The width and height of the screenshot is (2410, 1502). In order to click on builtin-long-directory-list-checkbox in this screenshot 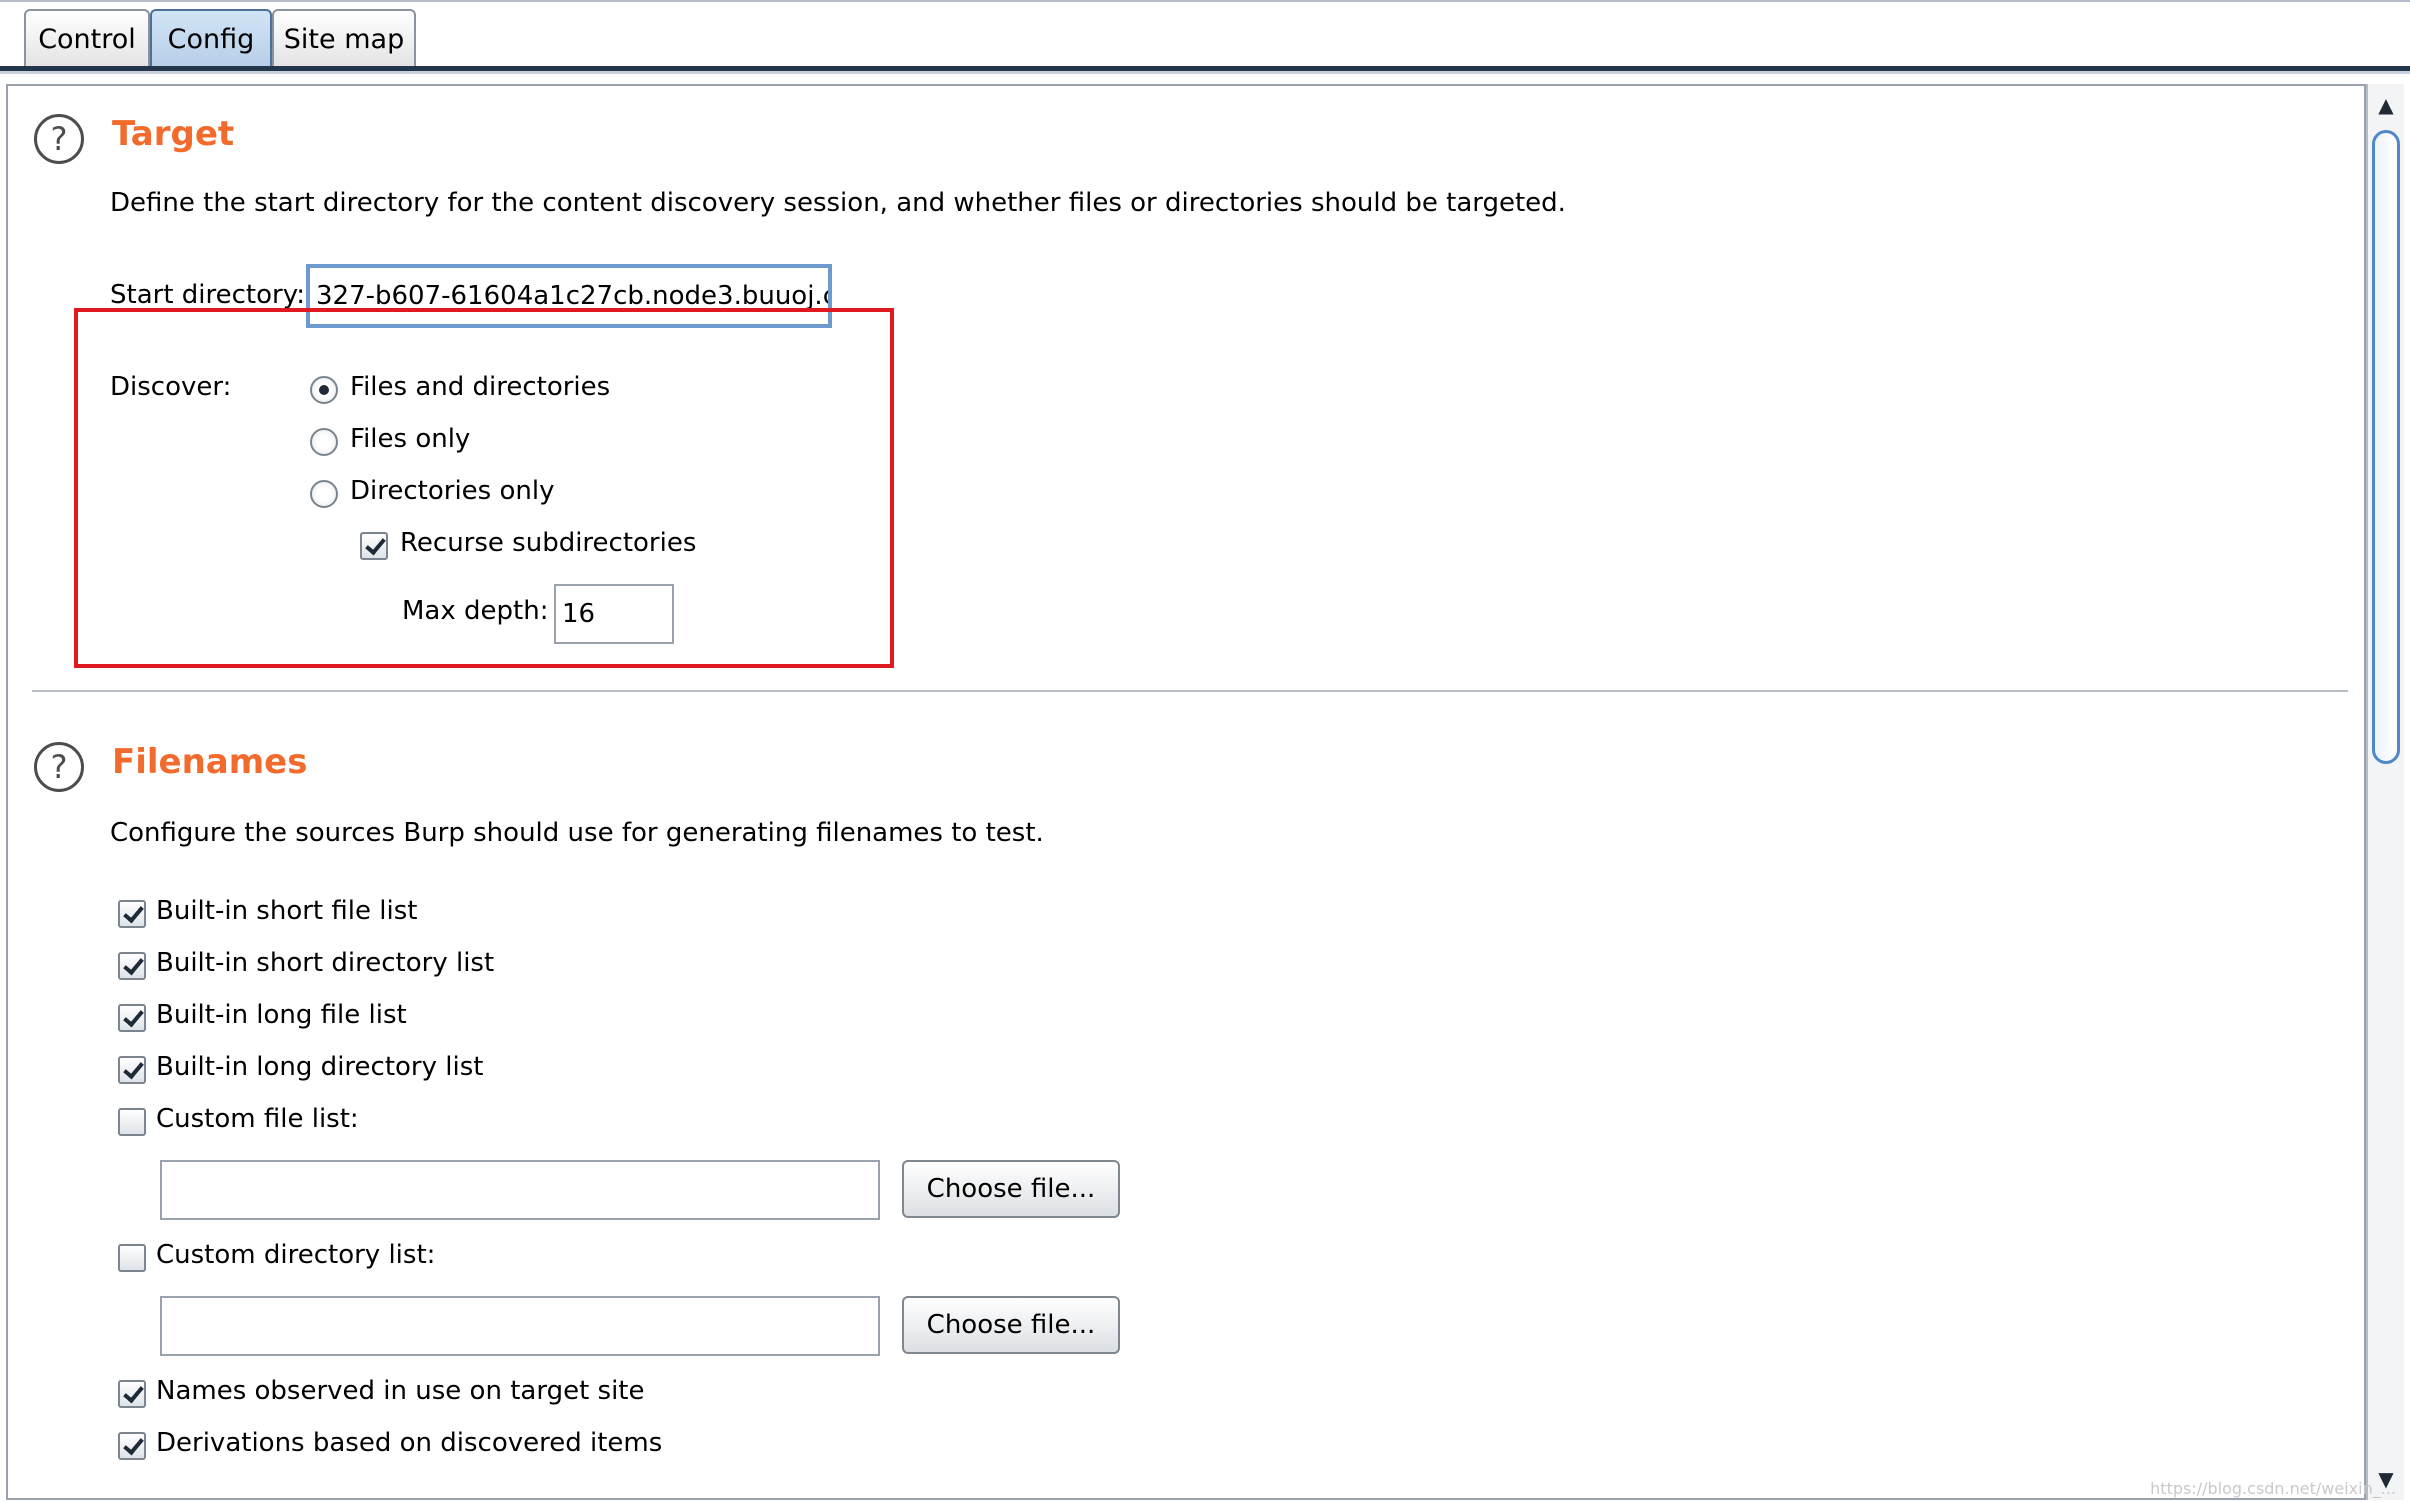, I will do `click(132, 1070)`.